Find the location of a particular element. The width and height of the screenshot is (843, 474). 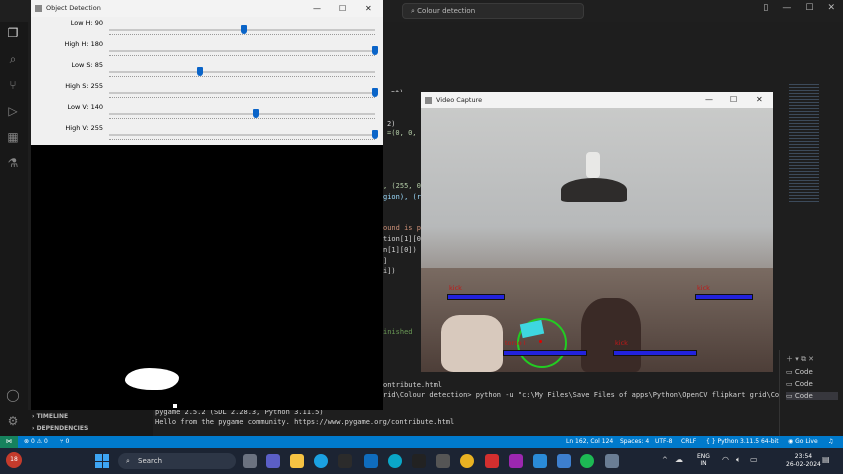

tracking-center-dot is located at coordinates (540, 341).